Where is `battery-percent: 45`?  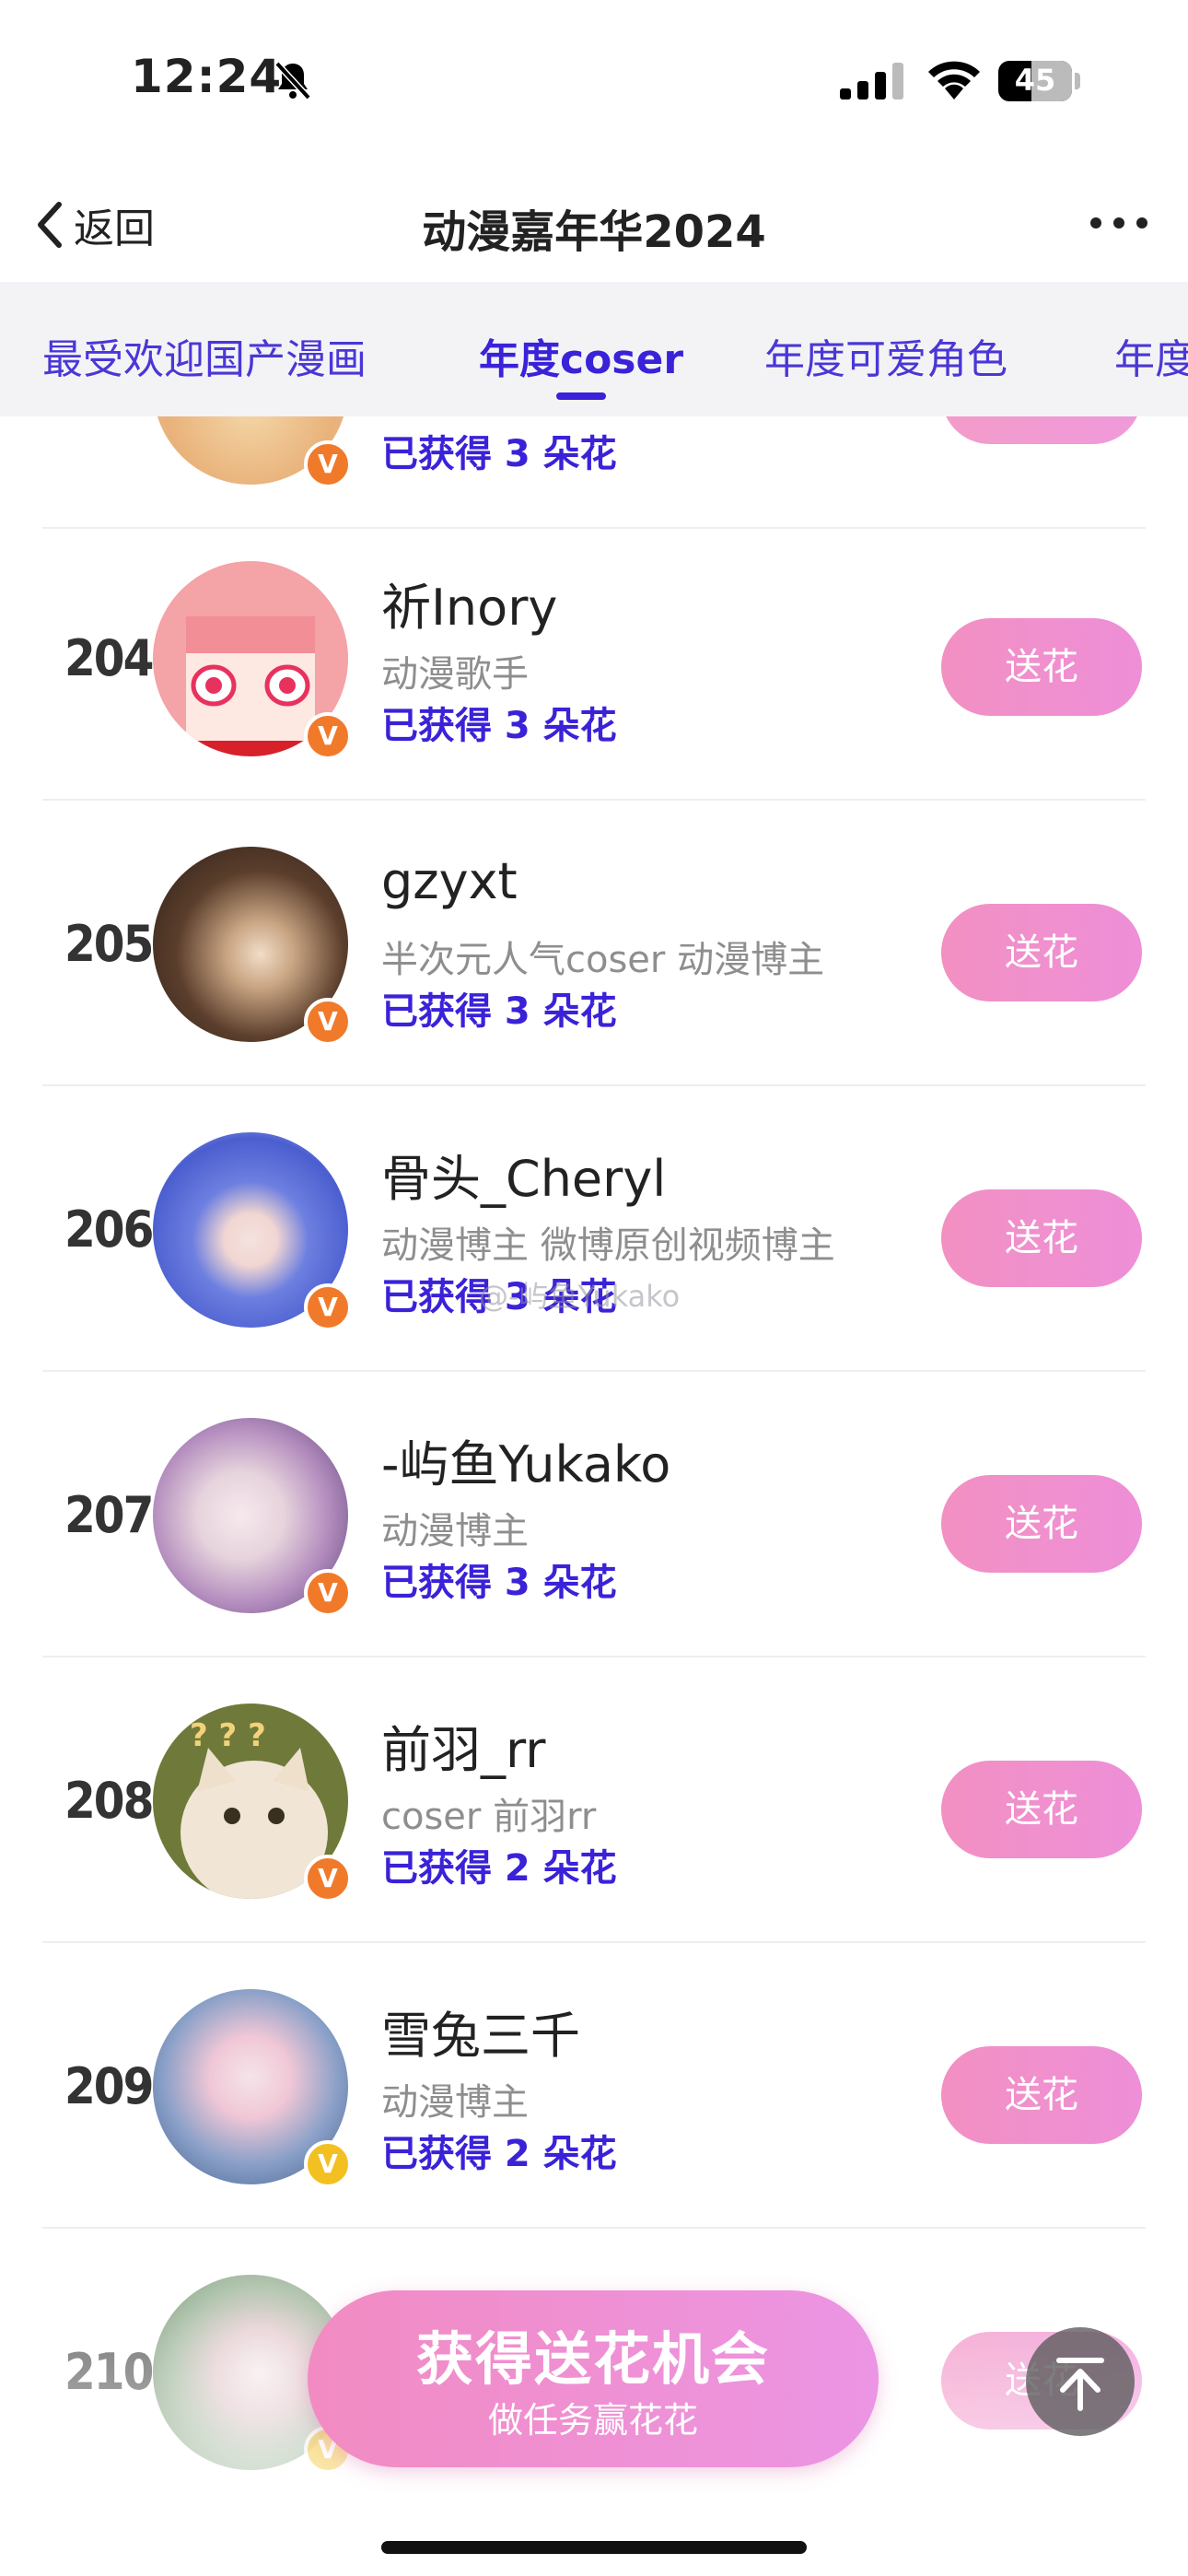
battery-percent: 45 is located at coordinates (1035, 80).